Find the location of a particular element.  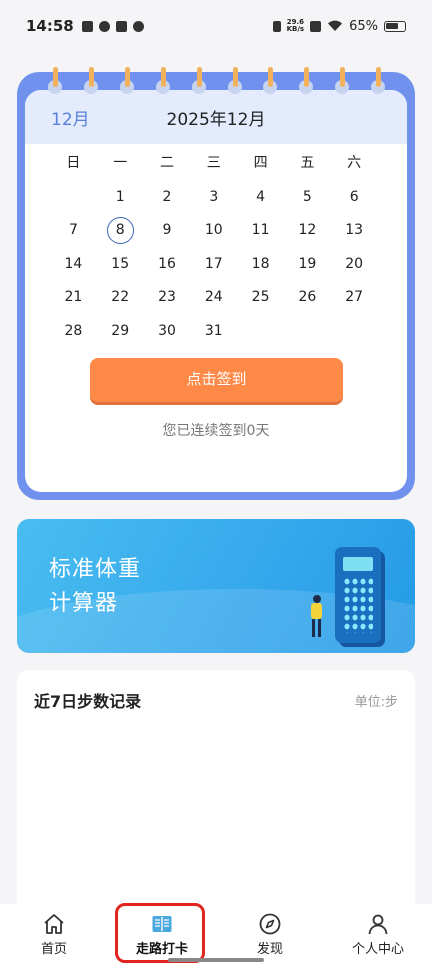

calendar-week-row: 14 15 16 17 18 19 20 is located at coordinates (216, 264).